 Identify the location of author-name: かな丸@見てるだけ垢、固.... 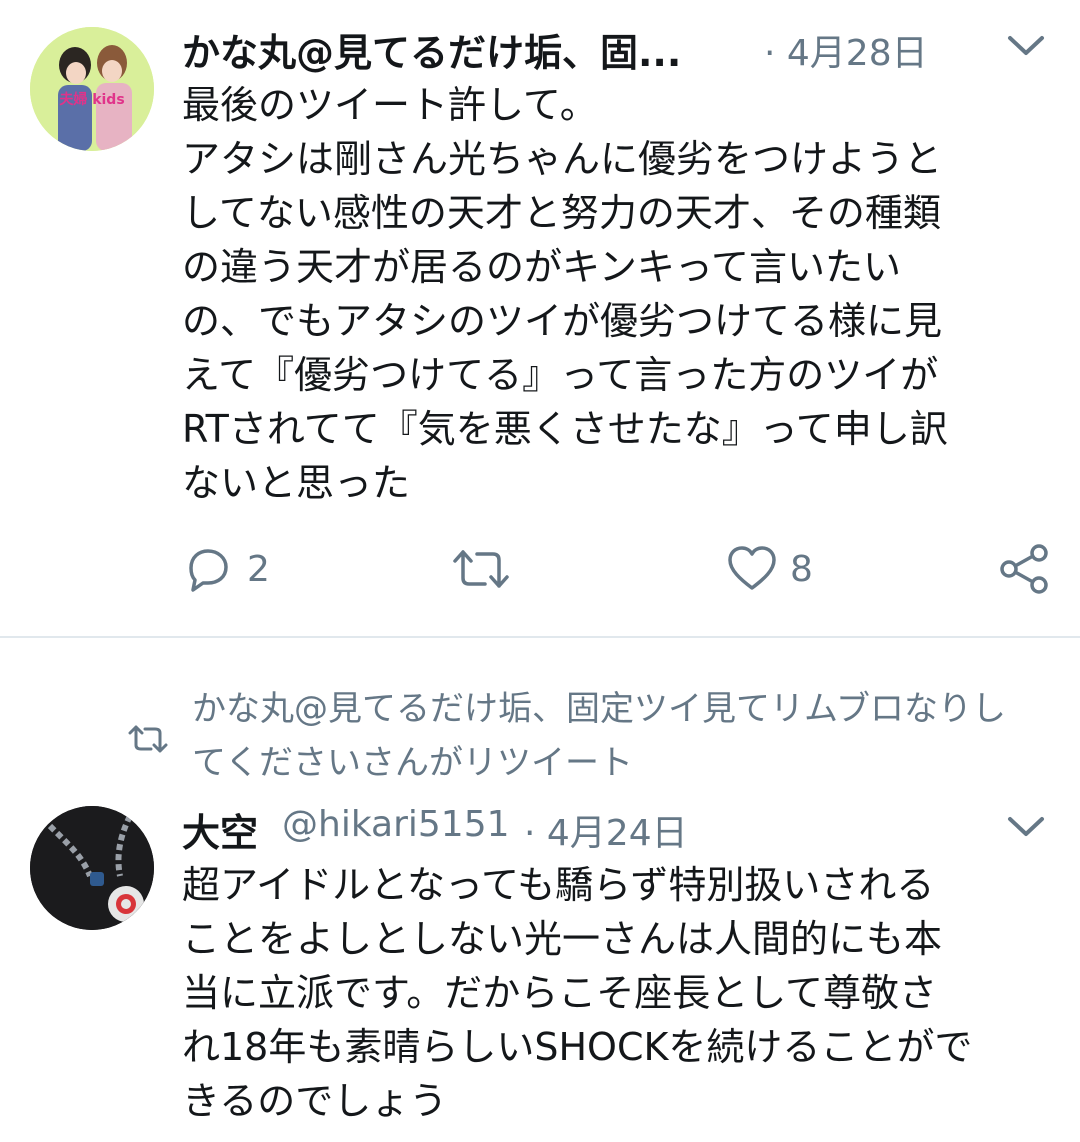
(431, 49).